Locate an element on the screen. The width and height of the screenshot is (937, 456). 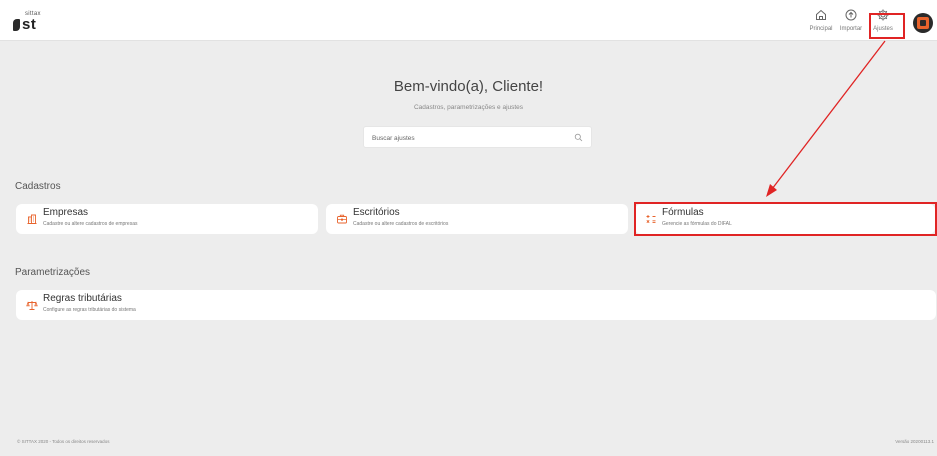
welcome-title: Bem-vindo(a), Cliente! is located at coordinates (468, 86).